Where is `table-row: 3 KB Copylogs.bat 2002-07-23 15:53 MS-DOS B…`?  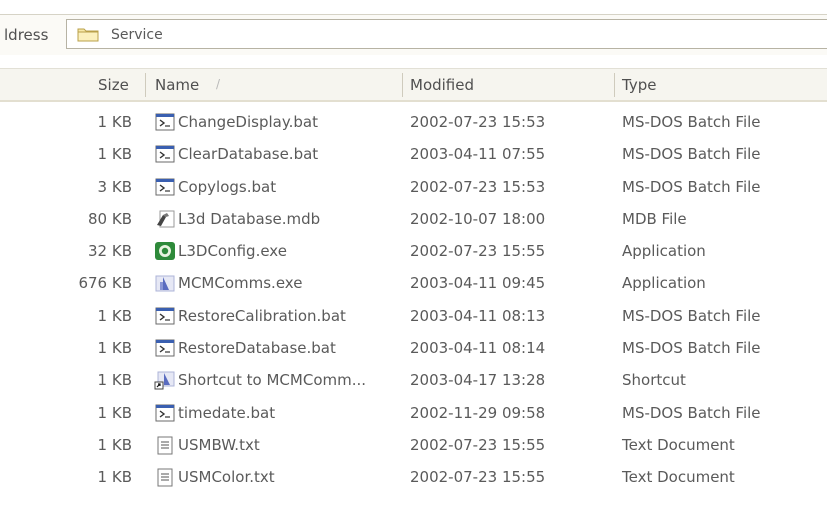
table-row: 3 KB Copylogs.bat 2002-07-23 15:53 MS-DOS B… is located at coordinates (413, 187).